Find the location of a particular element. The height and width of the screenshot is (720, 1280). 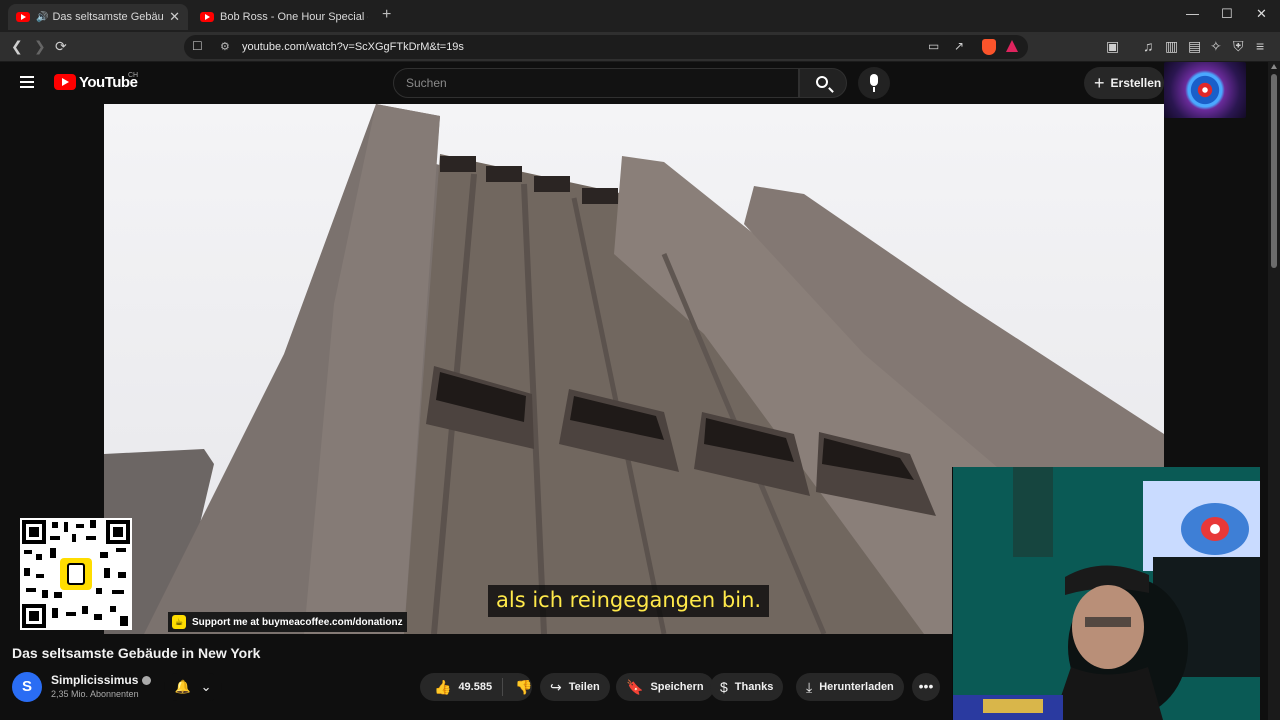

channel-name-text: Simplicissimus is located at coordinates (94, 680).